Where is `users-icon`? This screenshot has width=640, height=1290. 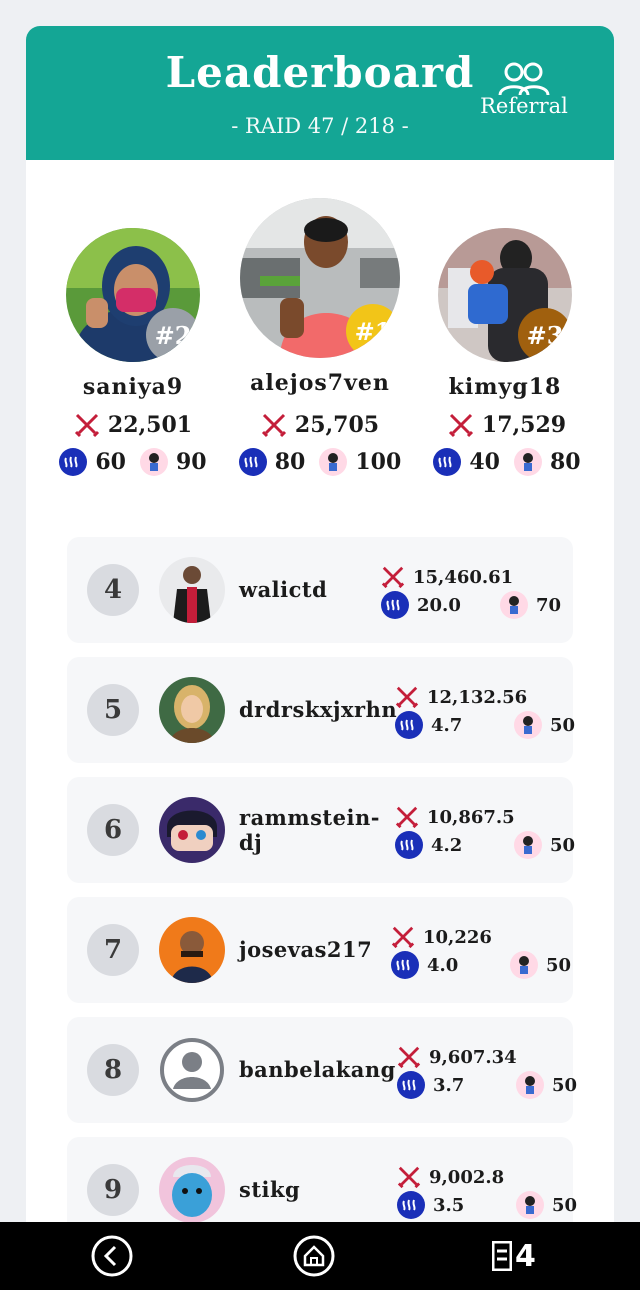
users-icon is located at coordinates (524, 79).